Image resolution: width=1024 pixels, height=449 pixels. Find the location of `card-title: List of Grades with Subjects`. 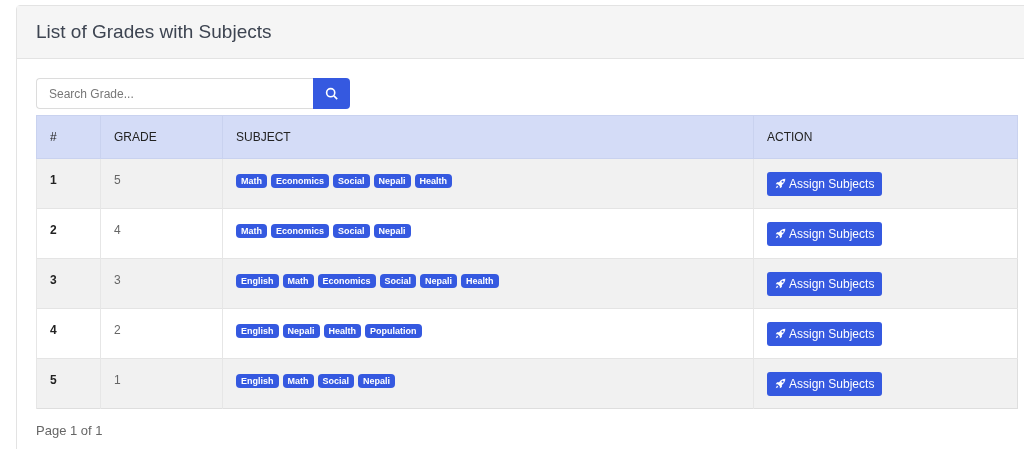

card-title: List of Grades with Subjects is located at coordinates (154, 32).